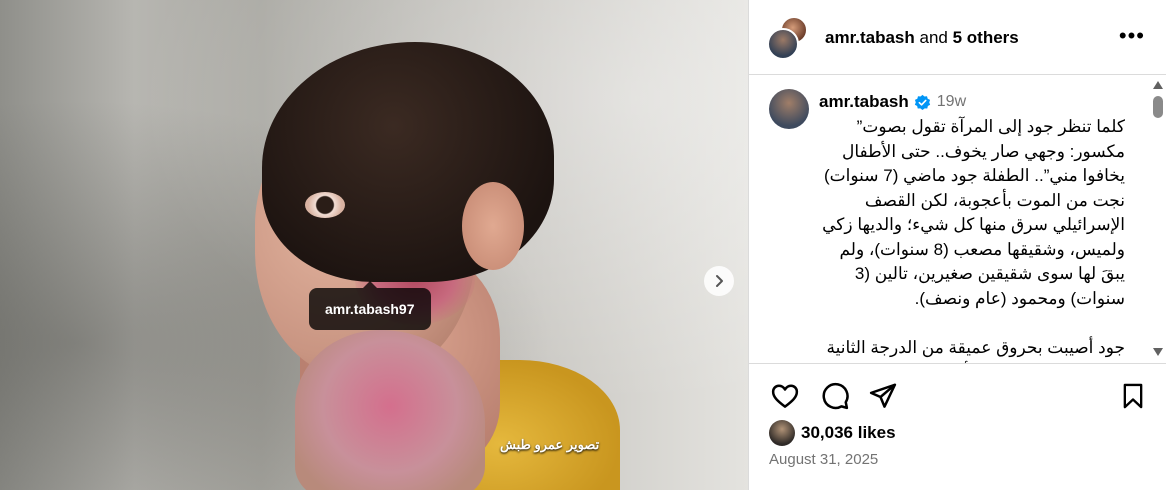  I want to click on avatar, so click(783, 44).